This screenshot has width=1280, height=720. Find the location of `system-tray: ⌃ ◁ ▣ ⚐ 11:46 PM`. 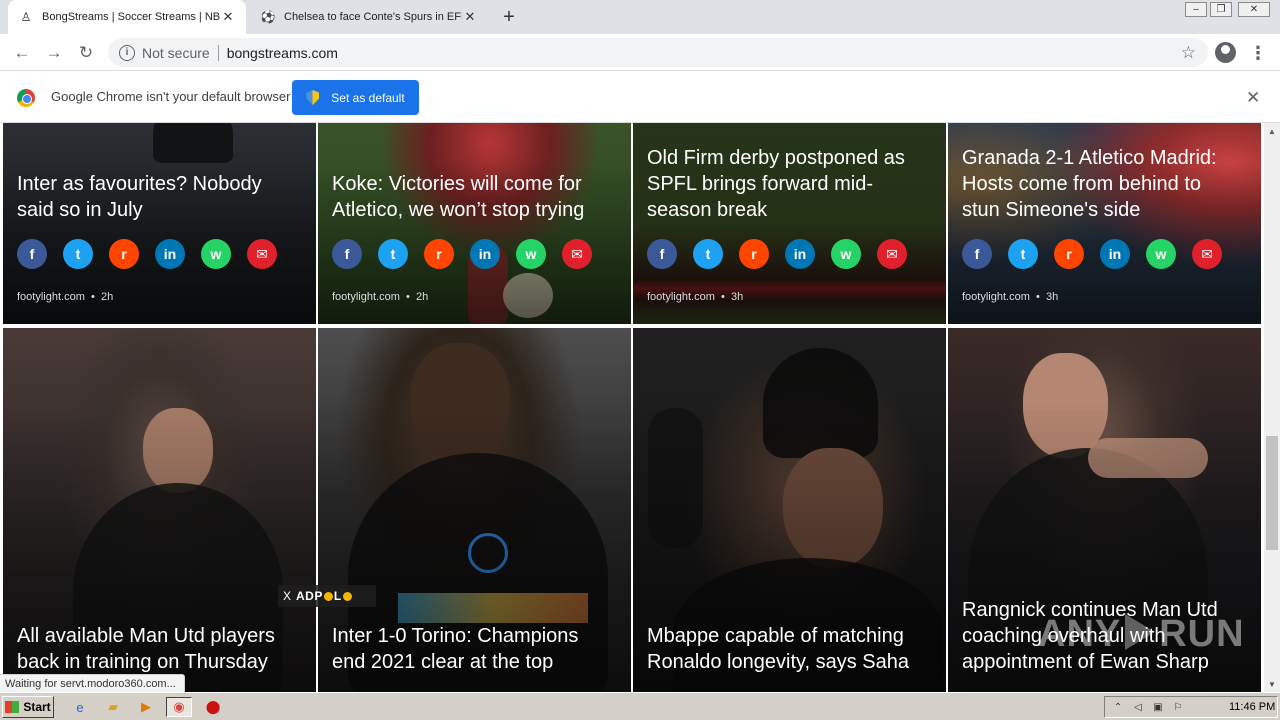

system-tray: ⌃ ◁ ▣ ⚐ 11:46 PM is located at coordinates (1191, 707).